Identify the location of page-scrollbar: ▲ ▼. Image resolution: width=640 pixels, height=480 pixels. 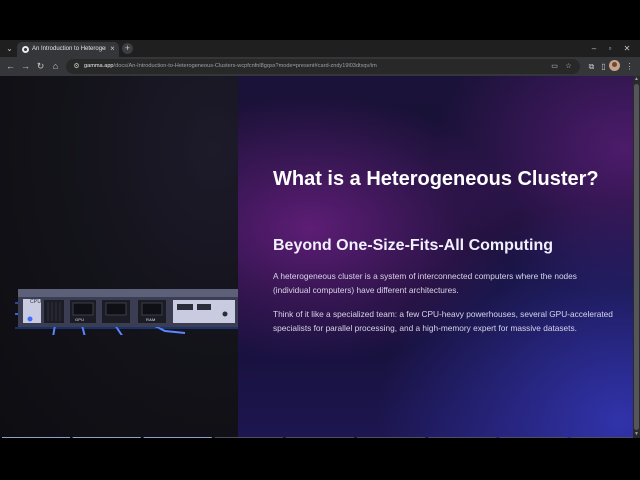
(636, 257).